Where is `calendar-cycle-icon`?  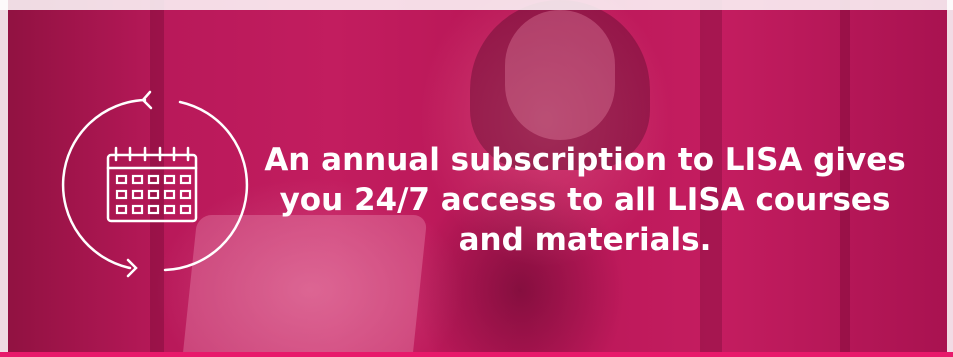
calendar-cycle-icon is located at coordinates (155, 185).